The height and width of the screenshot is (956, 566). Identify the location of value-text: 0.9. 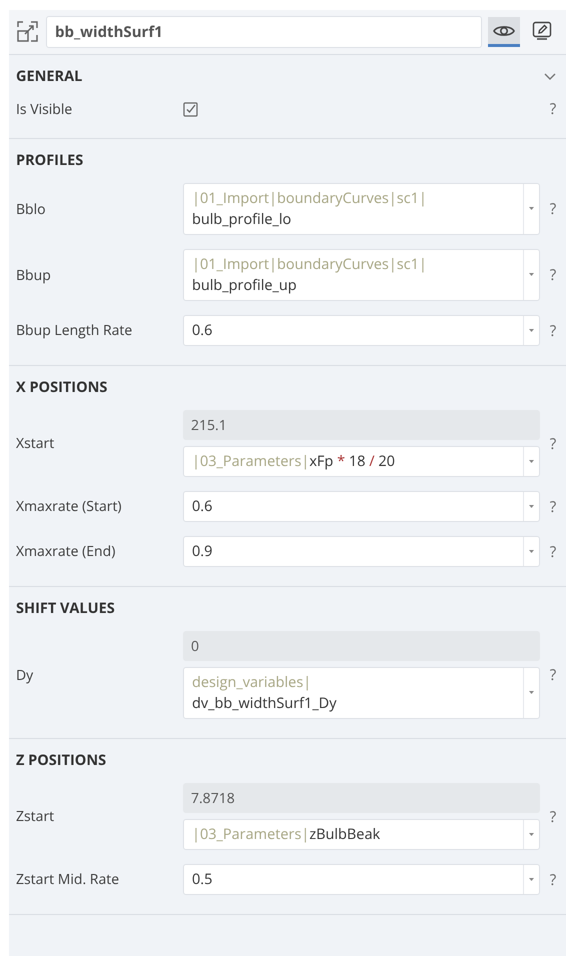
(202, 551).